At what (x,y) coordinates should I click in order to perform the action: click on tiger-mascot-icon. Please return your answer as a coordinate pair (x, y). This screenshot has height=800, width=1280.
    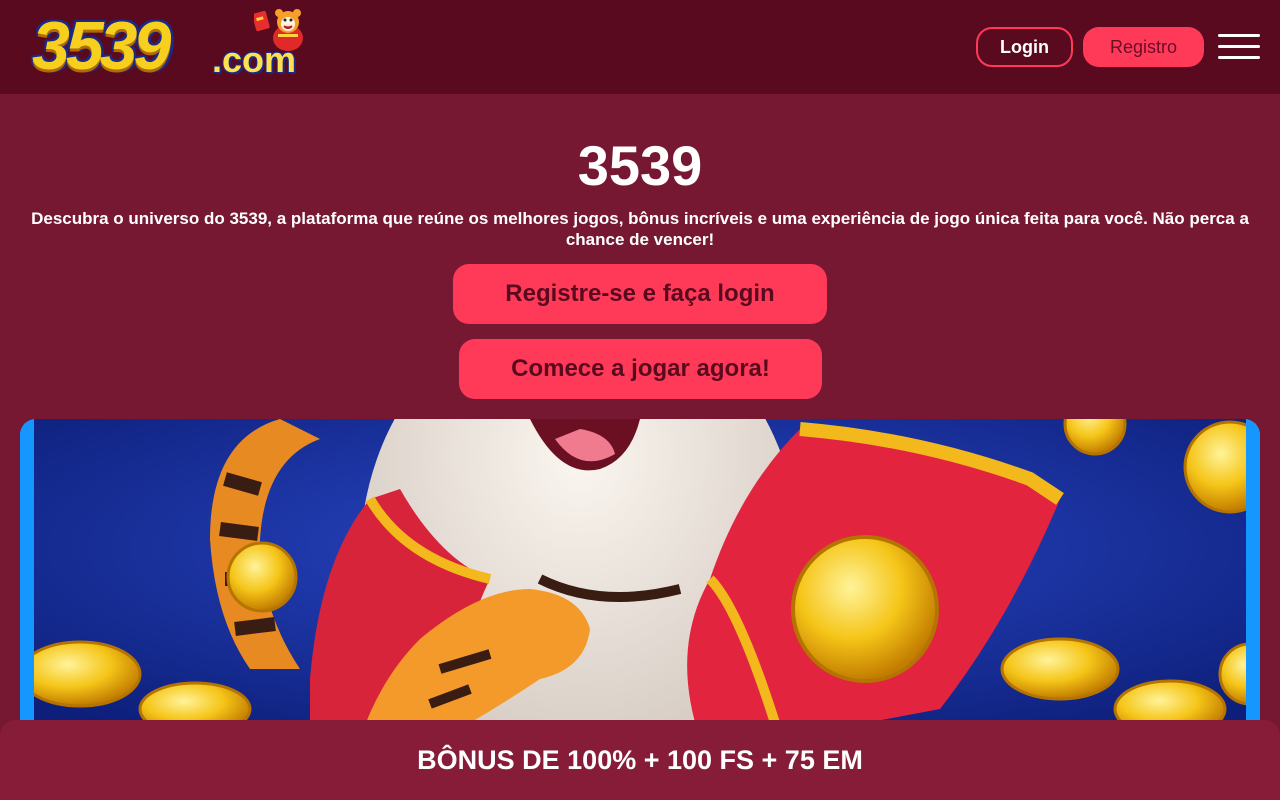
    Looking at the image, I should click on (278, 30).